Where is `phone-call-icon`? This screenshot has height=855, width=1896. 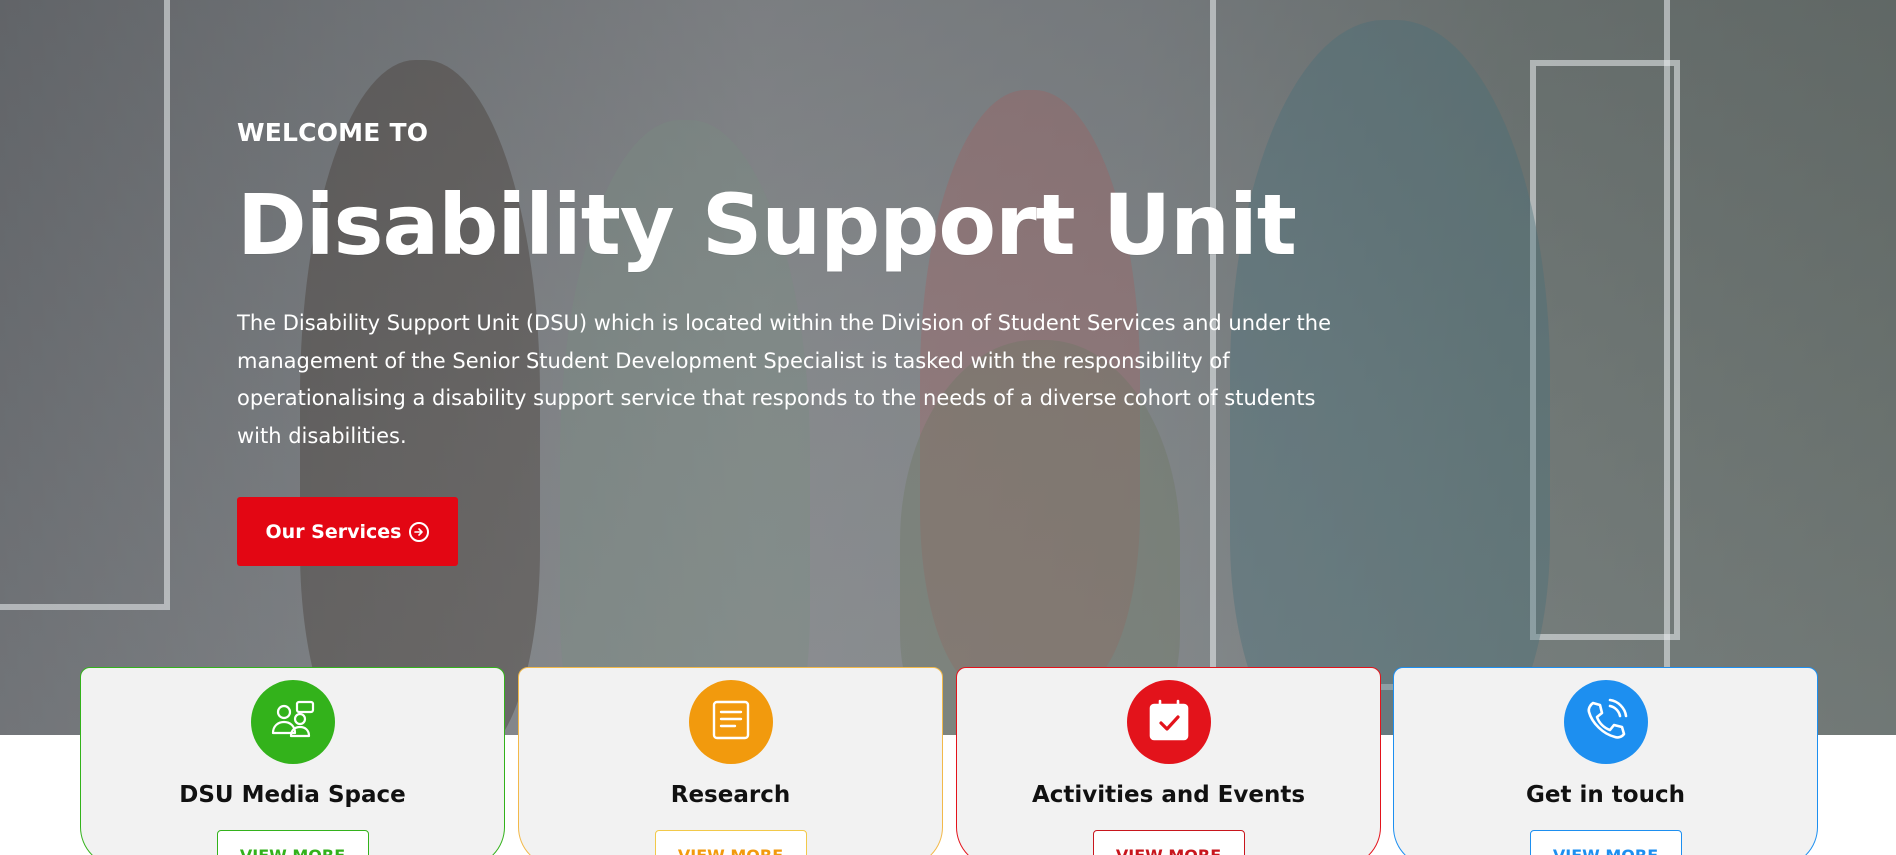 phone-call-icon is located at coordinates (1606, 722).